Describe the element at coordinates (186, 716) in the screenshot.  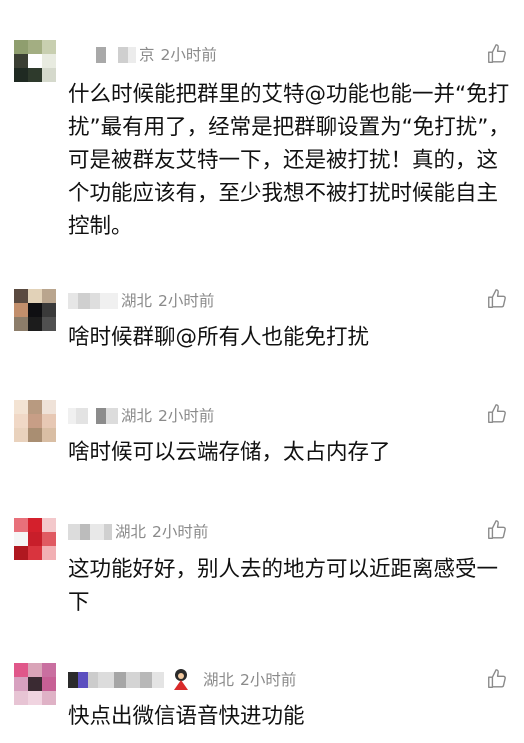
I see `comment-text: 快点出微信语音快进功能` at that location.